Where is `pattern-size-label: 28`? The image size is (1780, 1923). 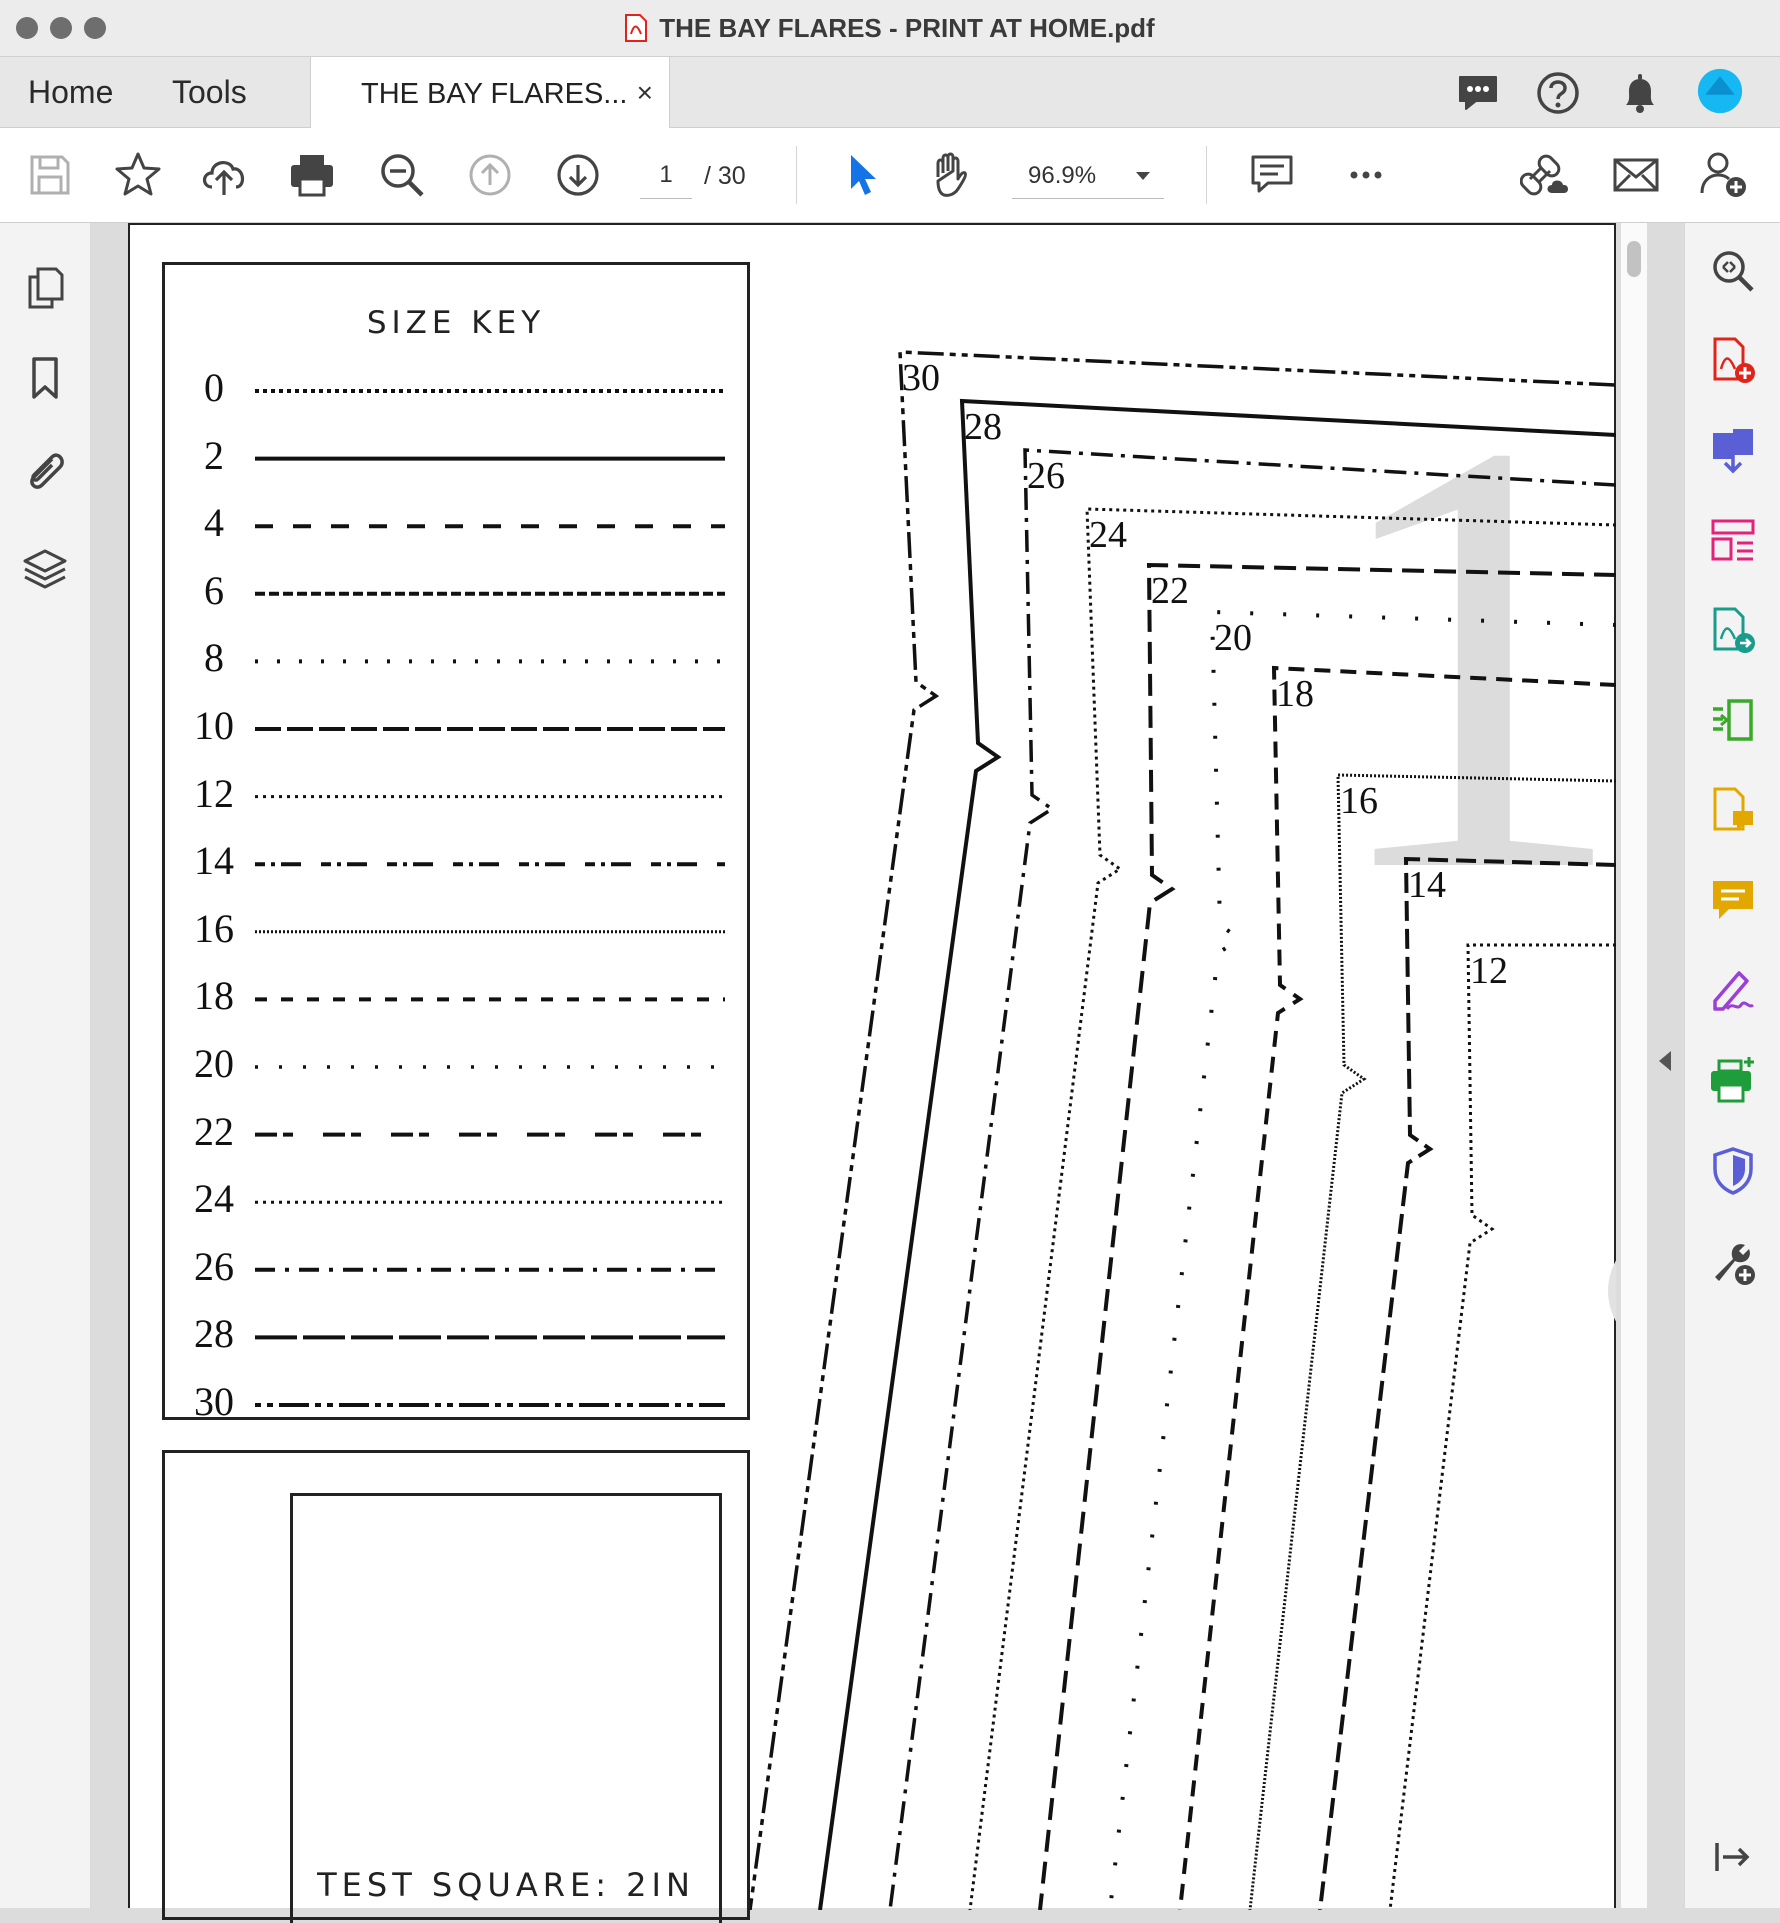
pattern-size-label: 28 is located at coordinates (983, 427).